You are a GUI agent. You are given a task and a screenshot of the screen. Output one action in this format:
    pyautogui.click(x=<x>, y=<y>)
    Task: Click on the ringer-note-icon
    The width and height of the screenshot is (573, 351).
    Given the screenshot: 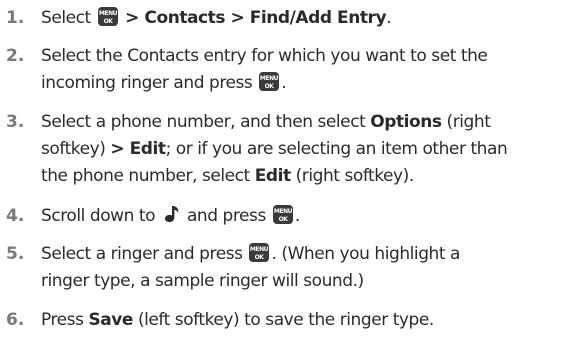 What is the action you would take?
    pyautogui.click(x=171, y=214)
    